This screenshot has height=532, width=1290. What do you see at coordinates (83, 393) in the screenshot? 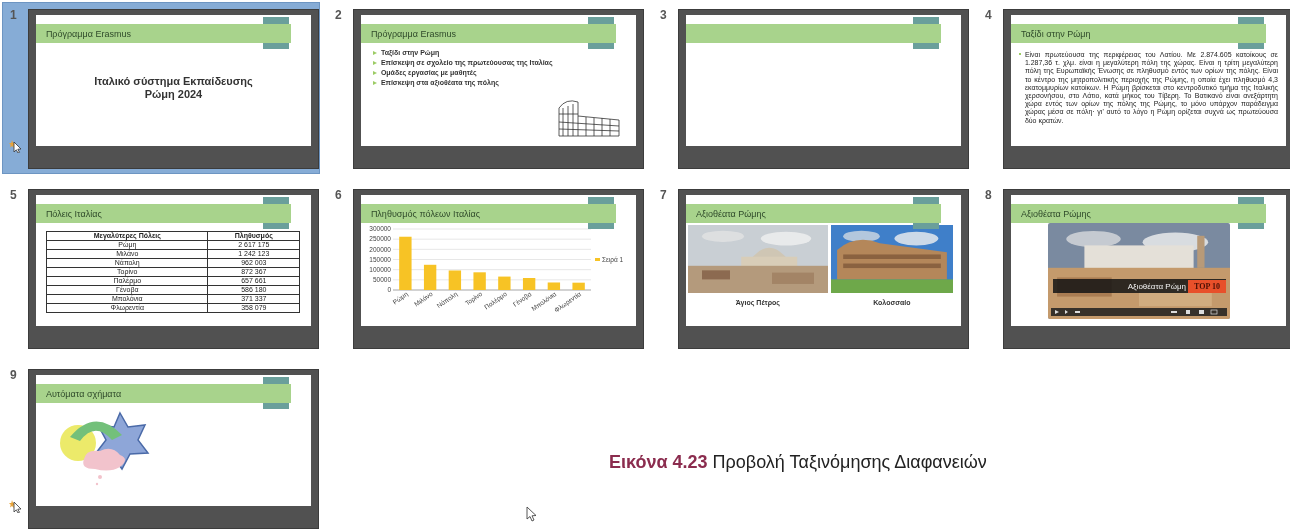
I see `slide-title: Αυτόματα σχήματα` at bounding box center [83, 393].